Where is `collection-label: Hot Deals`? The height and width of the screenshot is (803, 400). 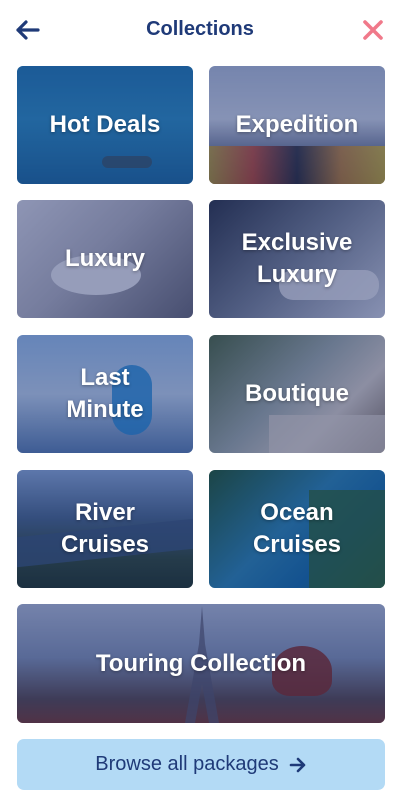
collection-label: Hot Deals is located at coordinates (105, 124).